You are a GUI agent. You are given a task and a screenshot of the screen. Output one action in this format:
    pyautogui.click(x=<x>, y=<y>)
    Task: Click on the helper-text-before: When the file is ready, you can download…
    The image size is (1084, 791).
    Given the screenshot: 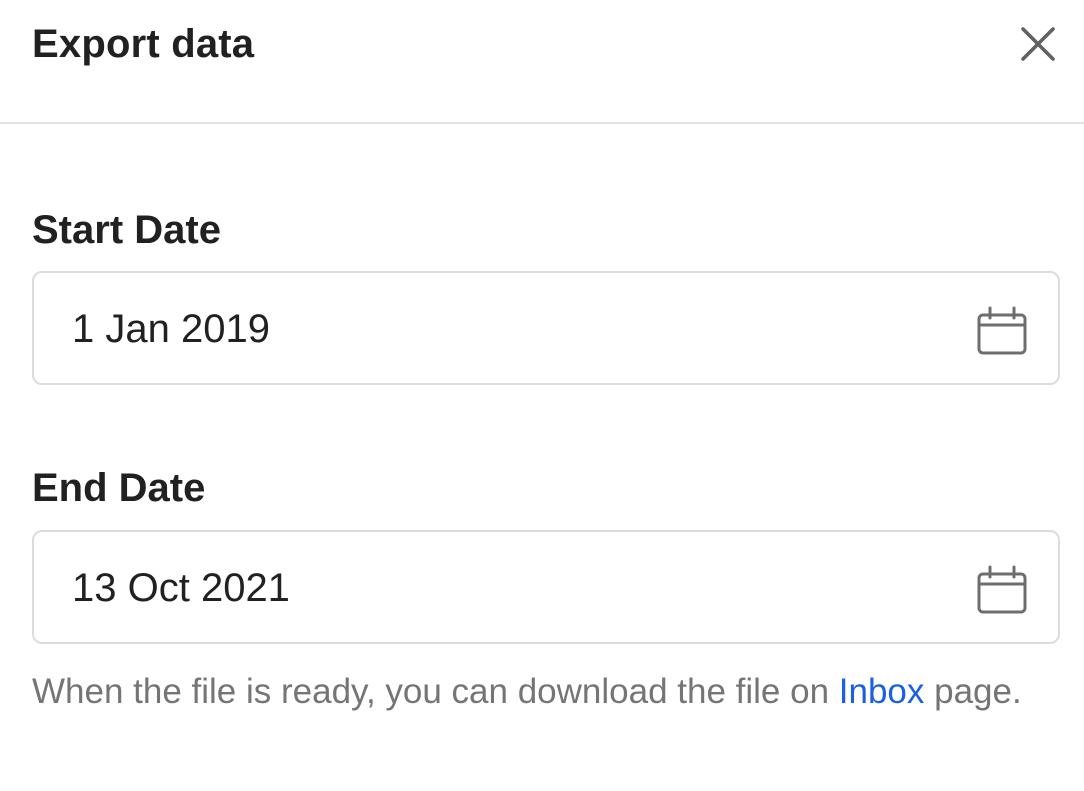 What is the action you would take?
    pyautogui.click(x=435, y=691)
    